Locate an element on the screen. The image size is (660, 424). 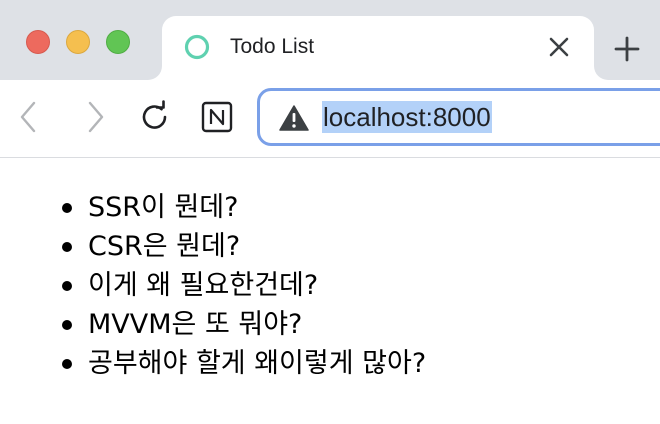
new-tab-icon is located at coordinates (627, 49).